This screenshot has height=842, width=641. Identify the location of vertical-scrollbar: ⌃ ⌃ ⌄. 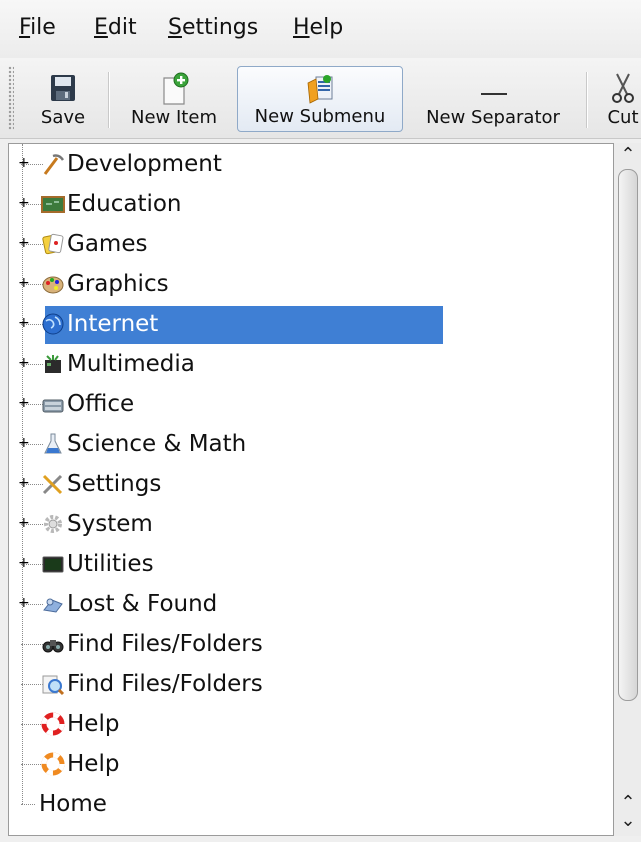
(627, 489).